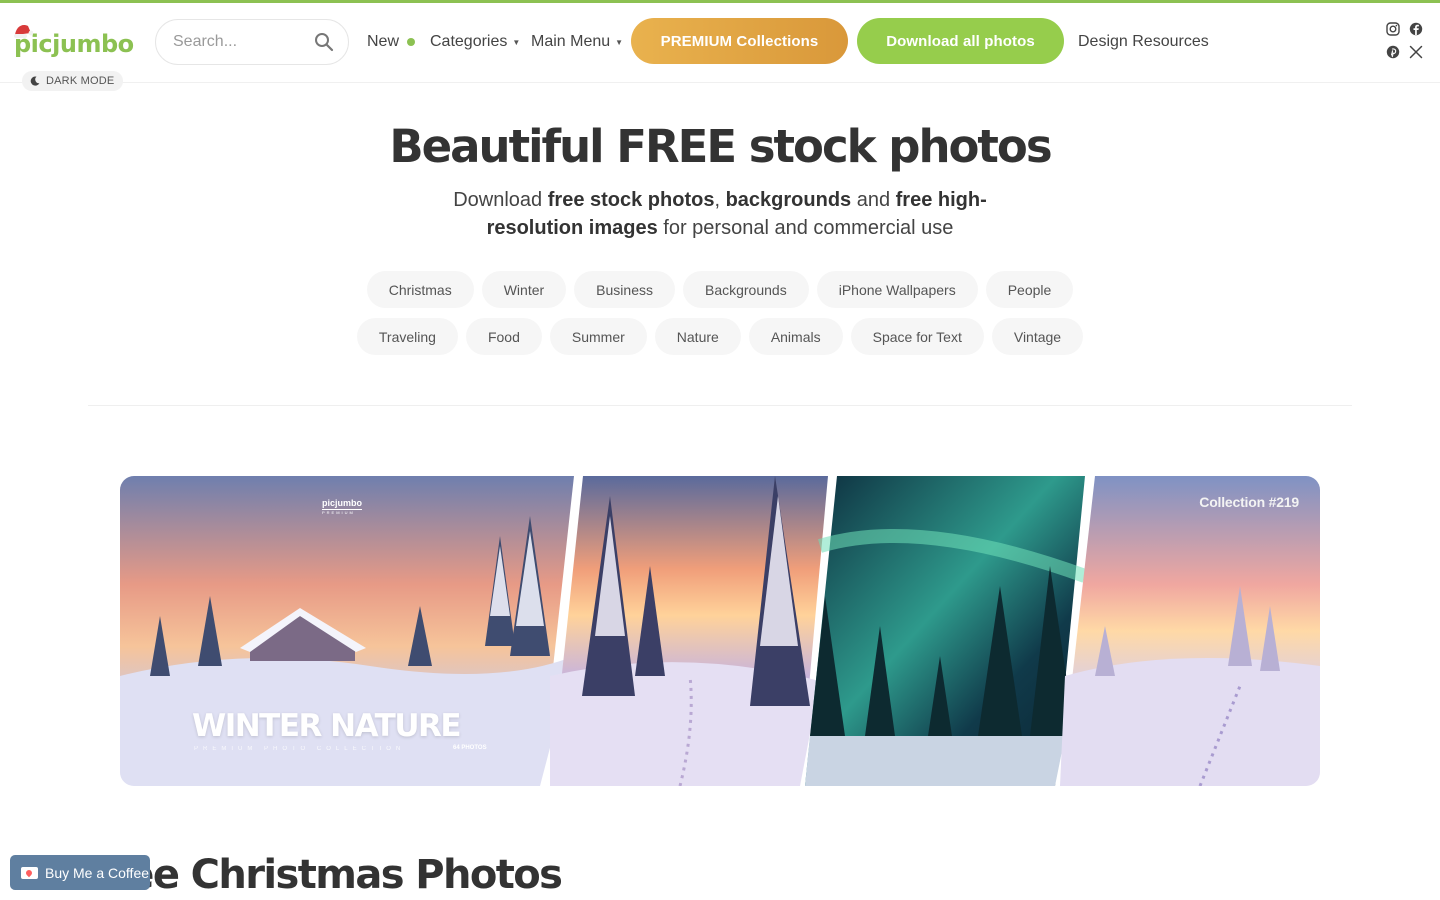 This screenshot has height=900, width=1440. I want to click on search-input, so click(238, 42).